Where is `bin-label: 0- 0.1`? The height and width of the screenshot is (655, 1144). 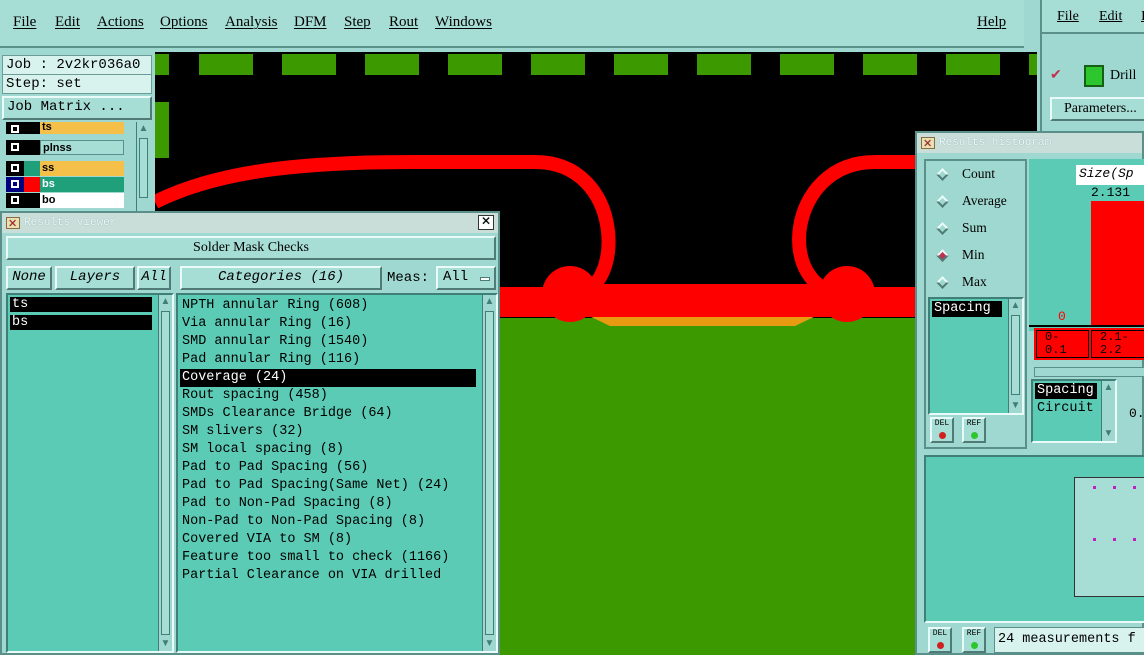 bin-label: 0- 0.1 is located at coordinates (1062, 344).